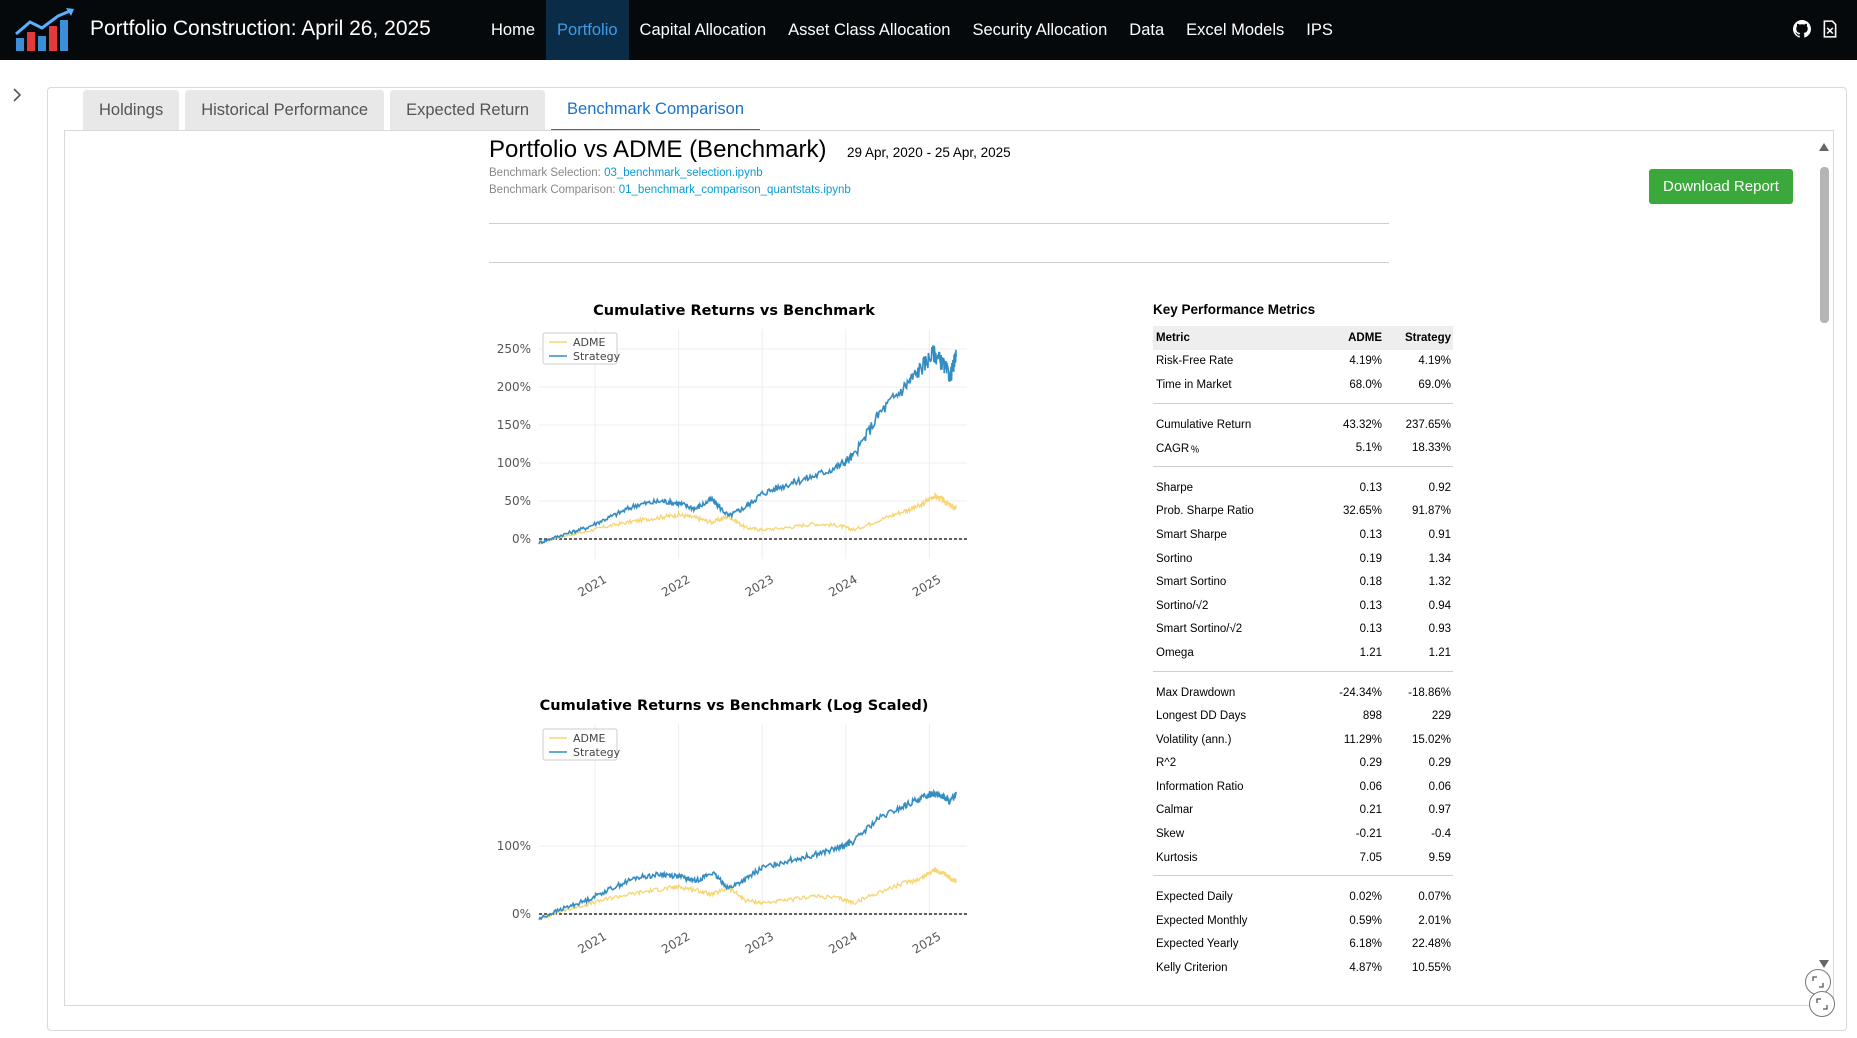  I want to click on report-dates: 29 Apr, 2020 - 25 Apr, 2025, so click(929, 152).